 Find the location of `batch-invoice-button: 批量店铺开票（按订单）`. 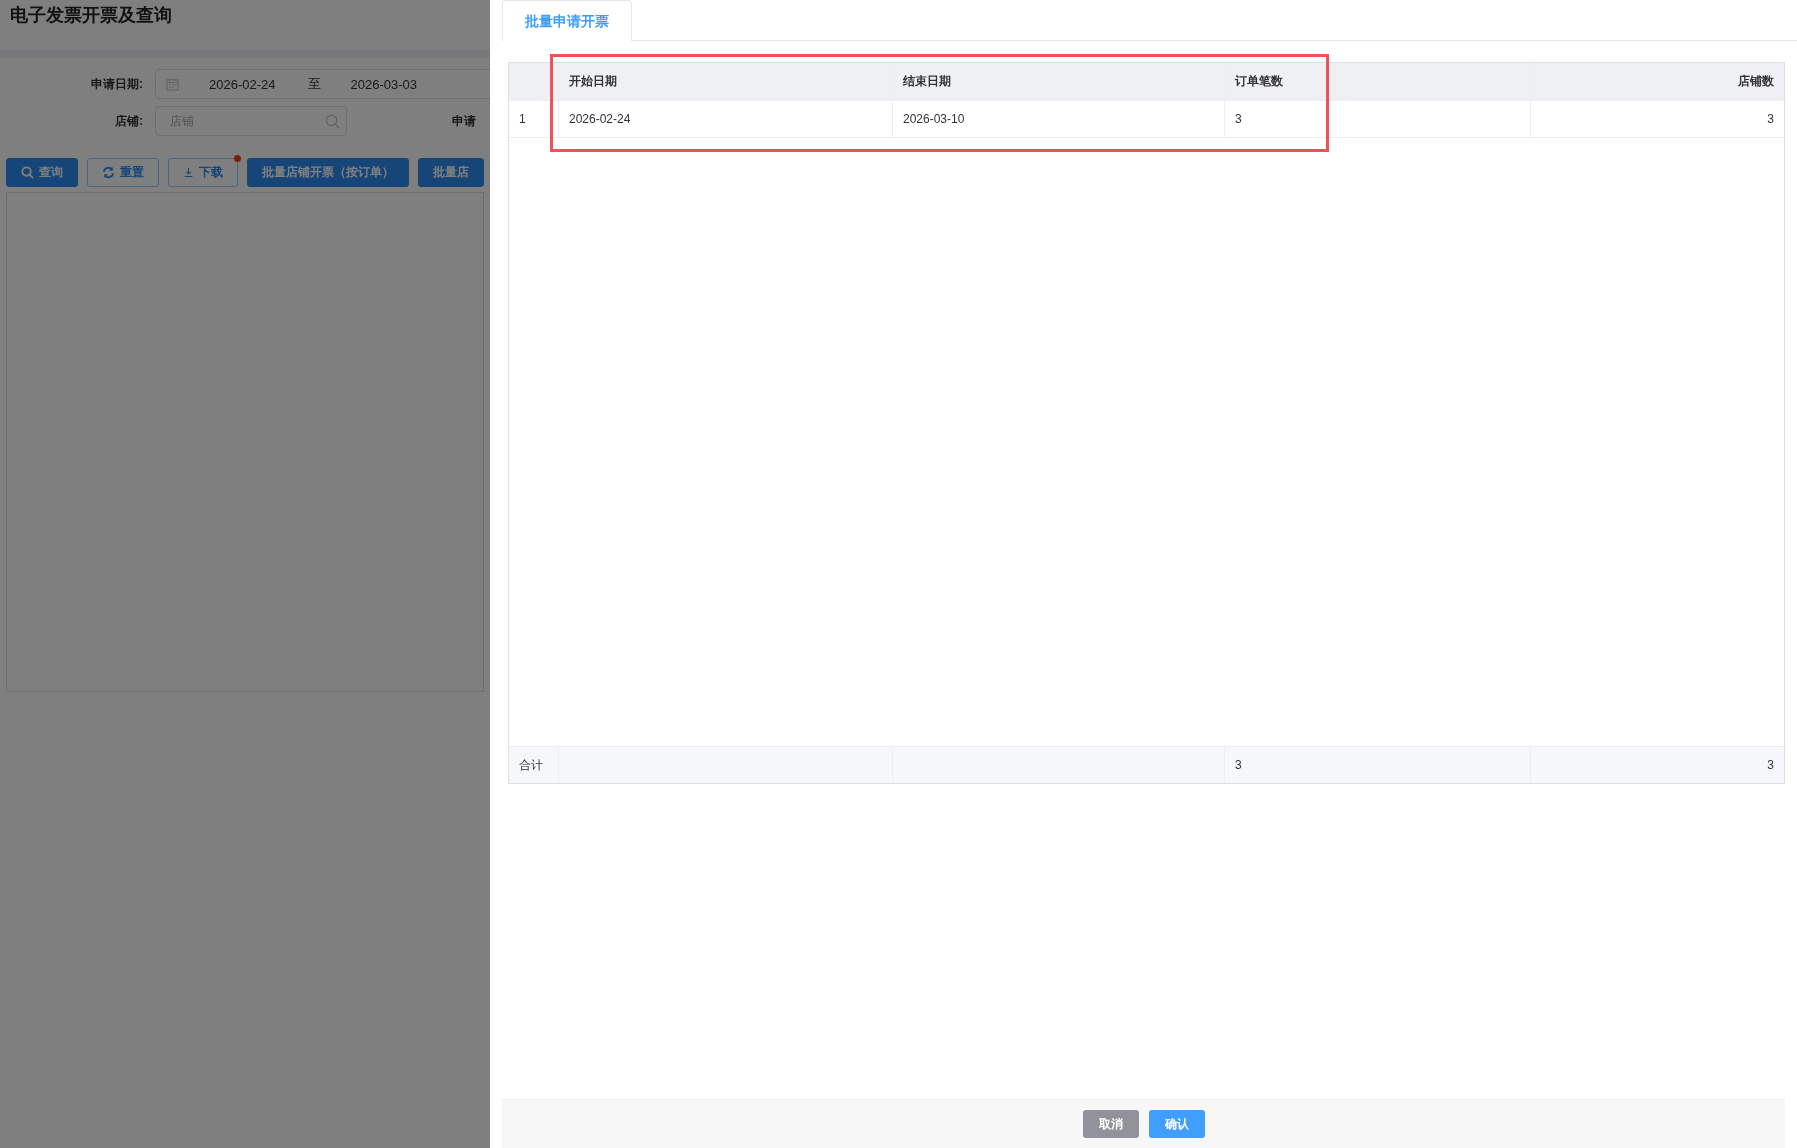

batch-invoice-button: 批量店铺开票（按订单） is located at coordinates (328, 172).